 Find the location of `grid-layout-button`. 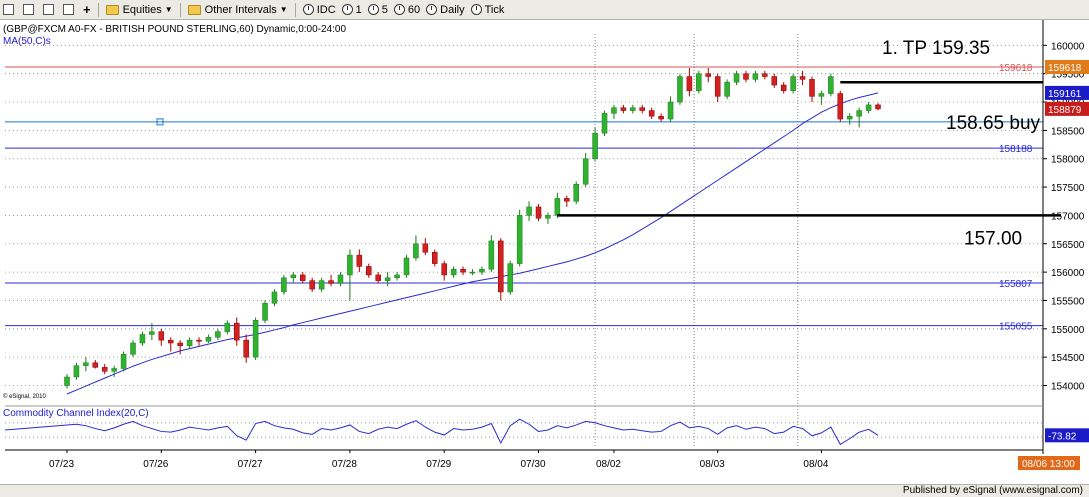

grid-layout-button is located at coordinates (10, 10).